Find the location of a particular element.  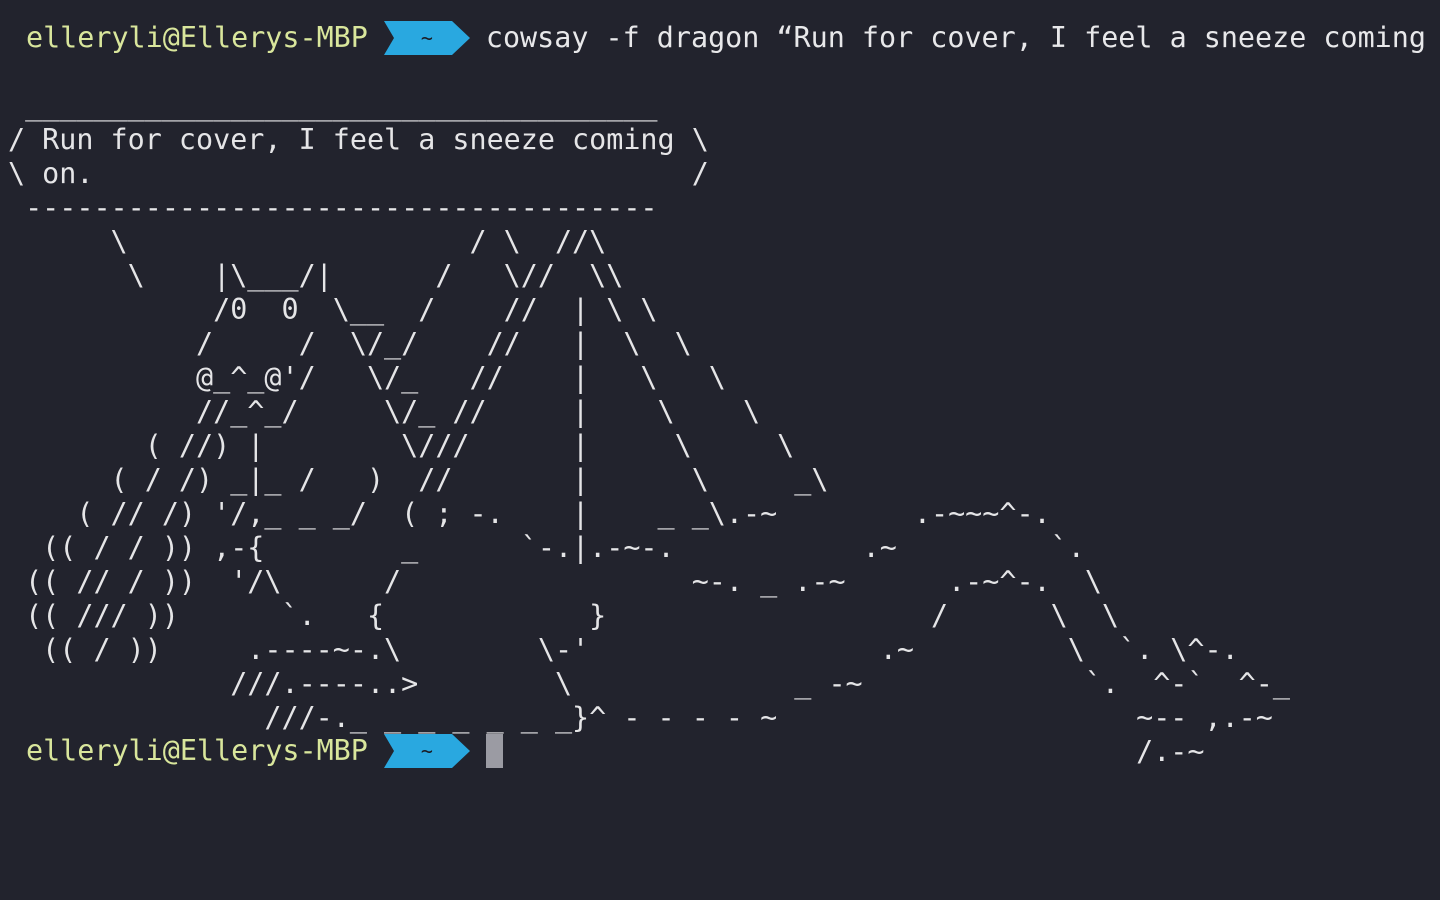

text-cursor is located at coordinates (494, 751).